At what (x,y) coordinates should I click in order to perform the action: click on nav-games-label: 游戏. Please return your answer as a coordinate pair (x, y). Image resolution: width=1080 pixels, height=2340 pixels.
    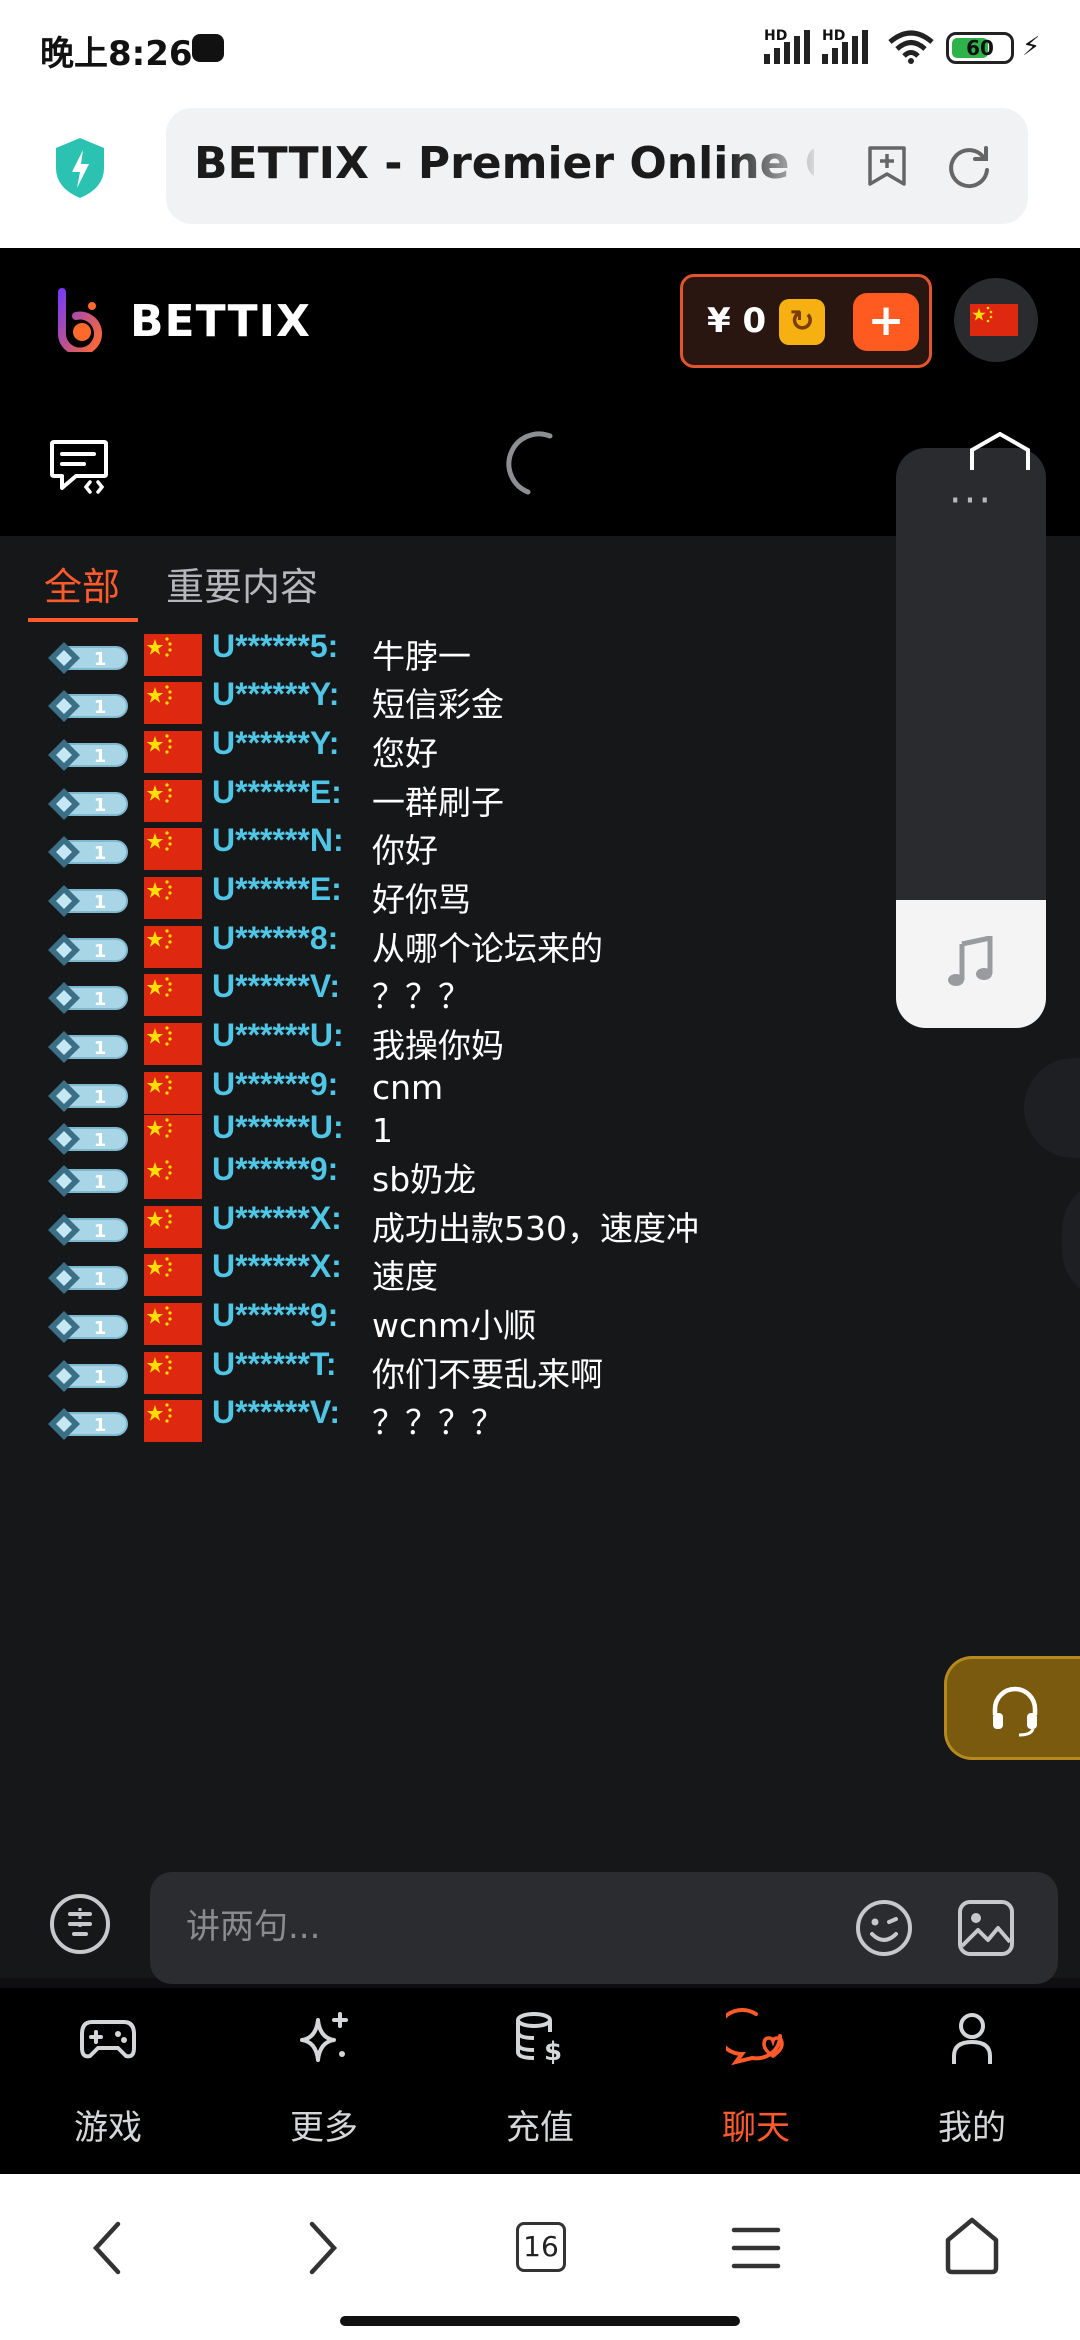
    Looking at the image, I should click on (108, 2128).